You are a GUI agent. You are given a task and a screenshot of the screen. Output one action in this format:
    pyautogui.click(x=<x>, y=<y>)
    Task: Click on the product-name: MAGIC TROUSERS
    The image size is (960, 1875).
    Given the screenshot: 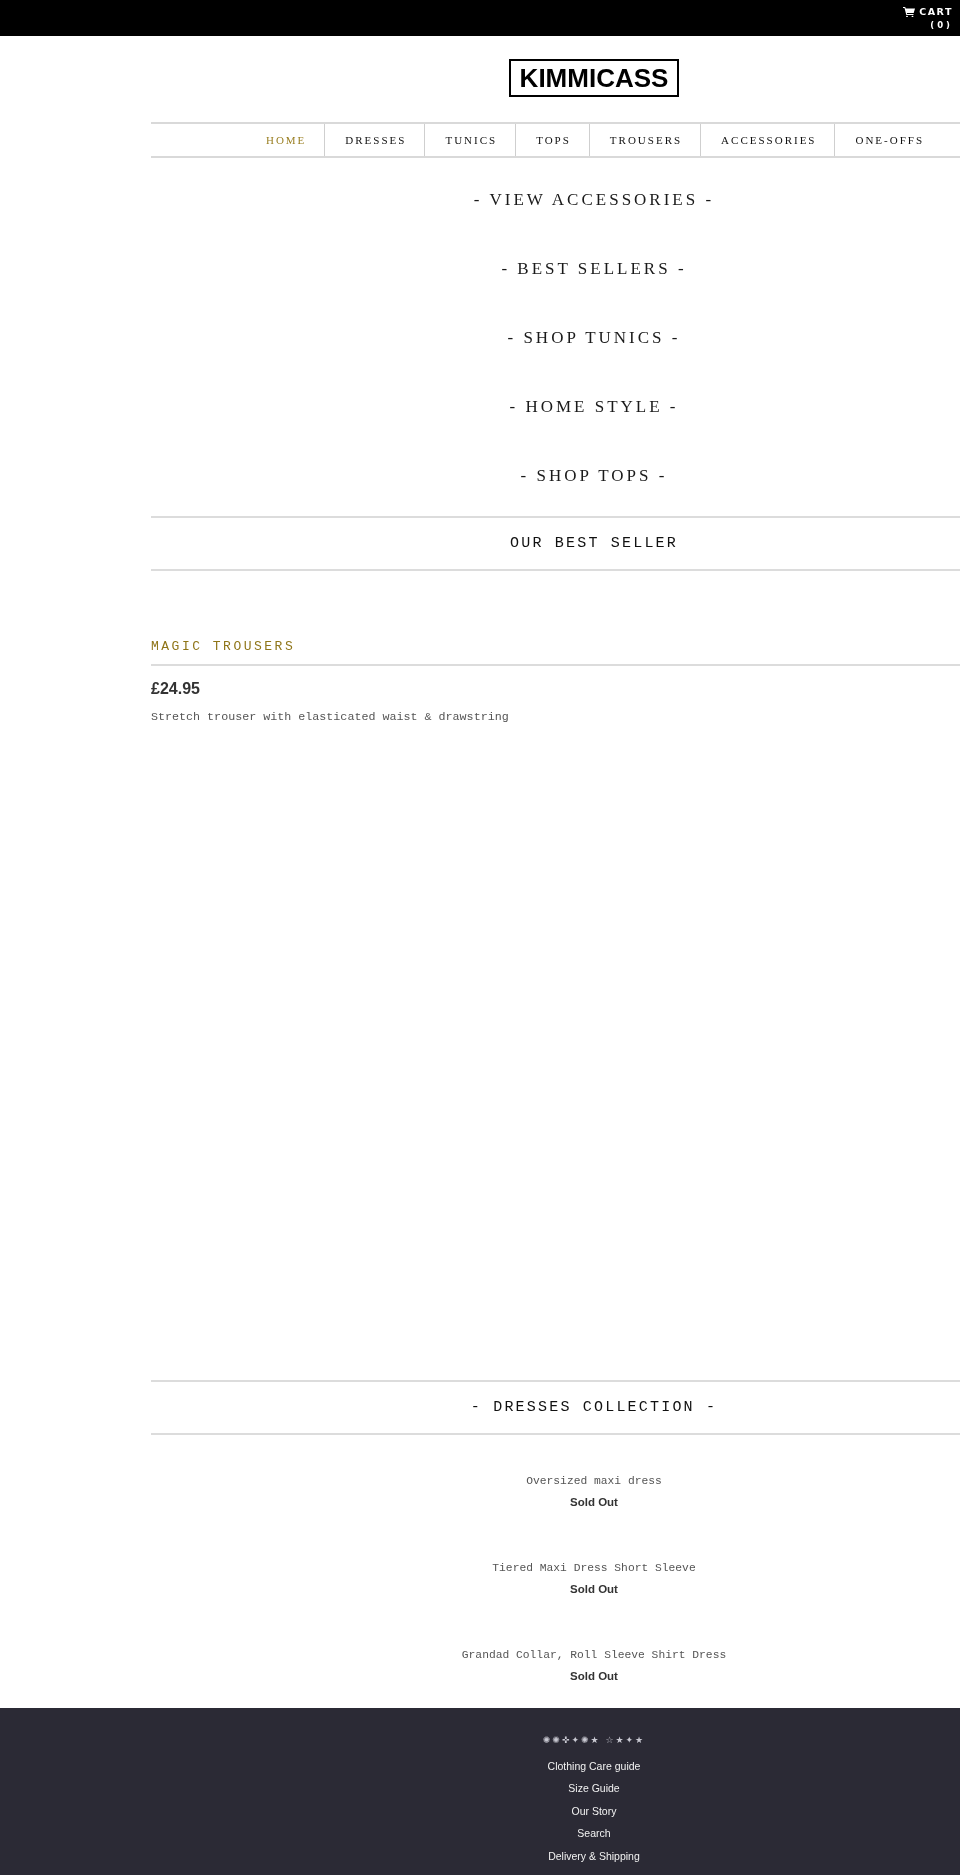 What is the action you would take?
    pyautogui.click(x=223, y=647)
    